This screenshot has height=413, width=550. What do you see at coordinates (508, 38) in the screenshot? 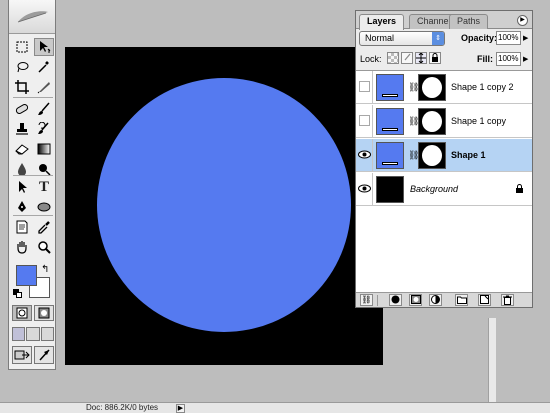
I see `opacity-field: 100%` at bounding box center [508, 38].